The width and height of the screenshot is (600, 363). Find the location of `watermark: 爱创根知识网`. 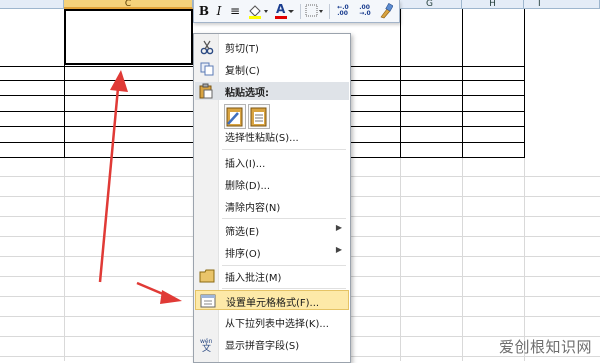

watermark: 爱创根知识网 is located at coordinates (545, 347).